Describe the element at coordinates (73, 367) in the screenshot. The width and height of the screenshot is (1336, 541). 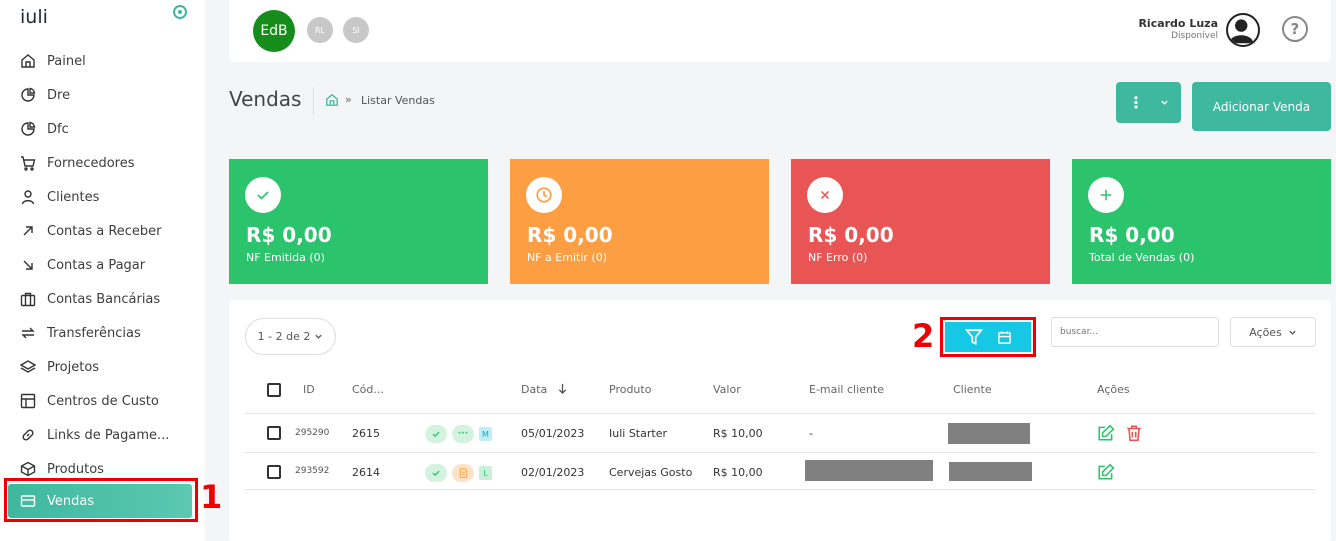
I see `sidebar-item-label: Projetos` at that location.